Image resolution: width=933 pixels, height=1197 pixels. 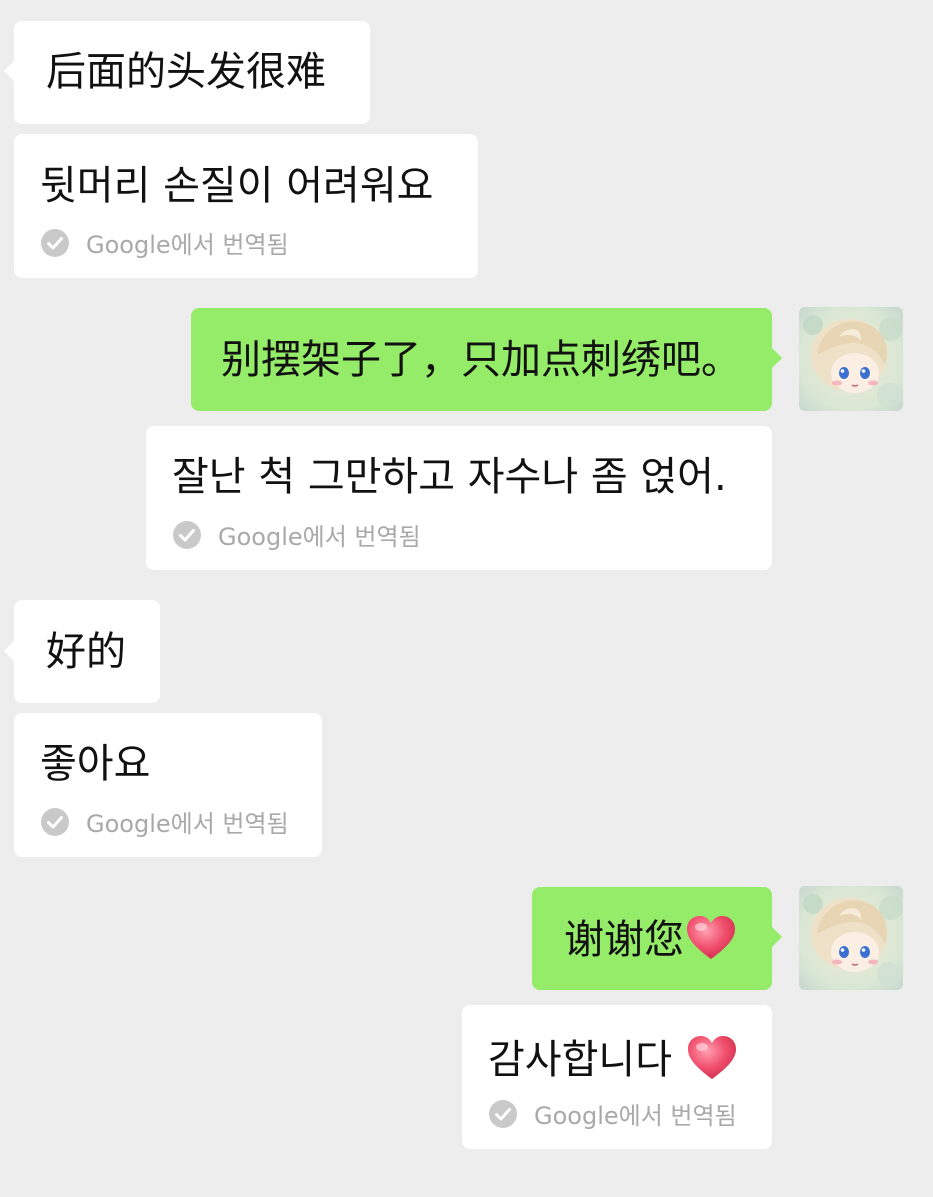 What do you see at coordinates (237, 186) in the screenshot?
I see `translated-text: 뒷머리 손질이 어려워요` at bounding box center [237, 186].